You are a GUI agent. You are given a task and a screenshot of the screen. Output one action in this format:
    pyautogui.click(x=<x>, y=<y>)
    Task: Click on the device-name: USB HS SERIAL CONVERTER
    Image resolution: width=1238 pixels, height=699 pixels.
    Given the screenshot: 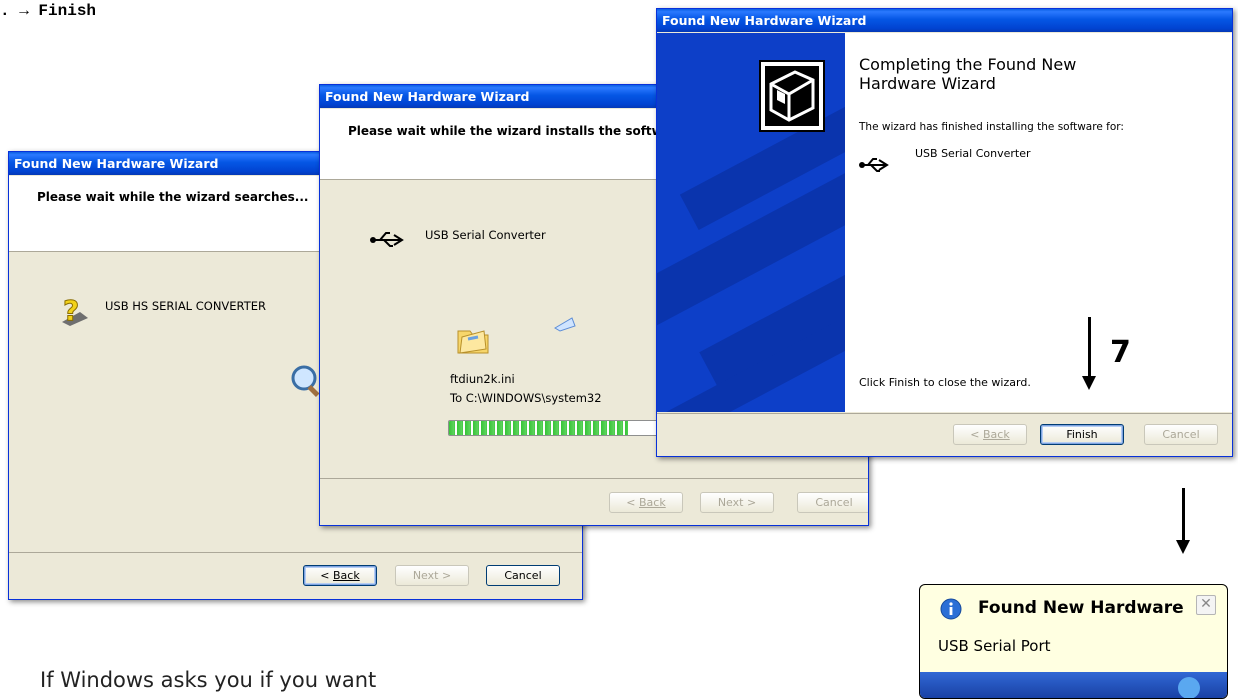 What is the action you would take?
    pyautogui.click(x=185, y=306)
    